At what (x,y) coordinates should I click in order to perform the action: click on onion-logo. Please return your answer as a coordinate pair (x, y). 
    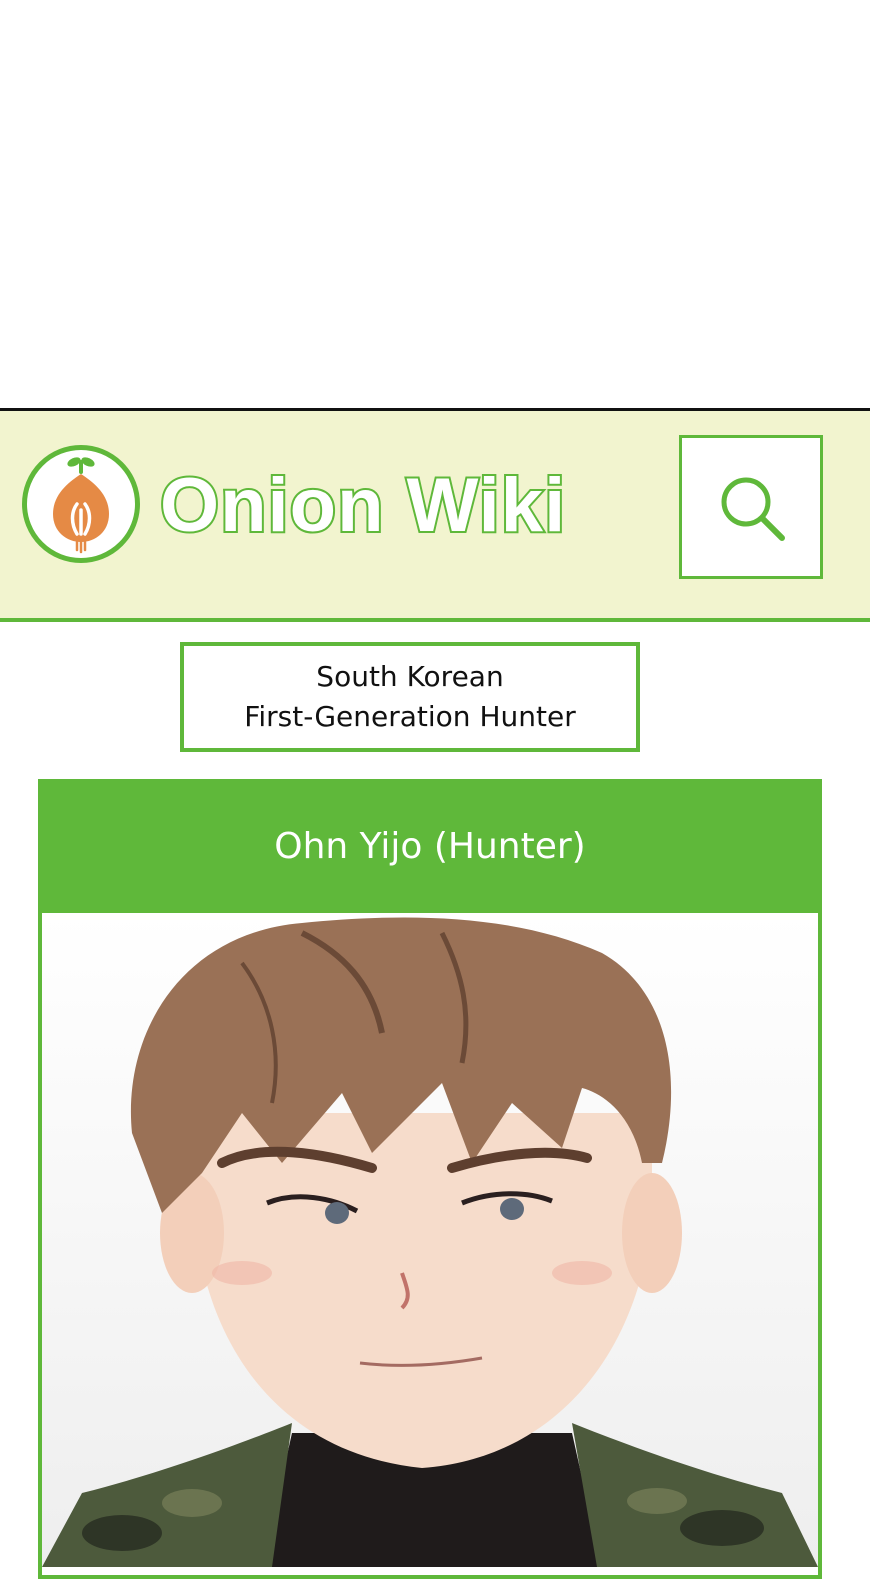
    Looking at the image, I should click on (81, 504).